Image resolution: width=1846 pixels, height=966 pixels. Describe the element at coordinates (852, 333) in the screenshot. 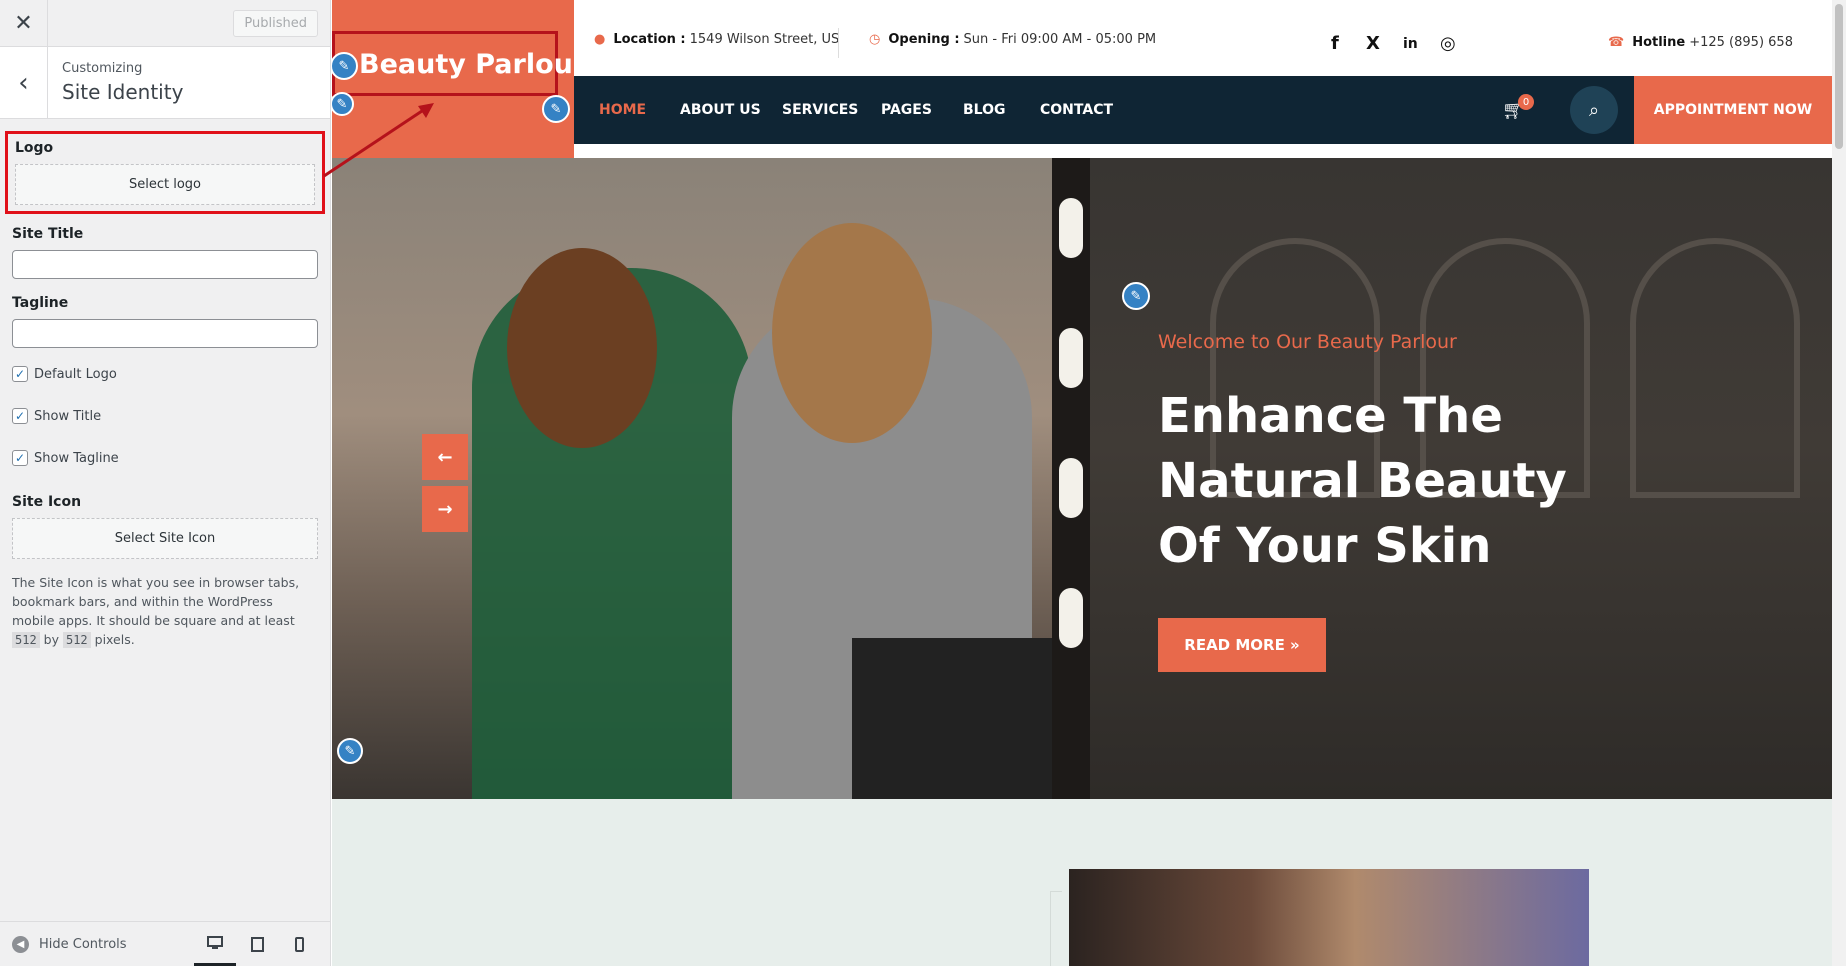

I see `hero-figure-artist-head` at that location.